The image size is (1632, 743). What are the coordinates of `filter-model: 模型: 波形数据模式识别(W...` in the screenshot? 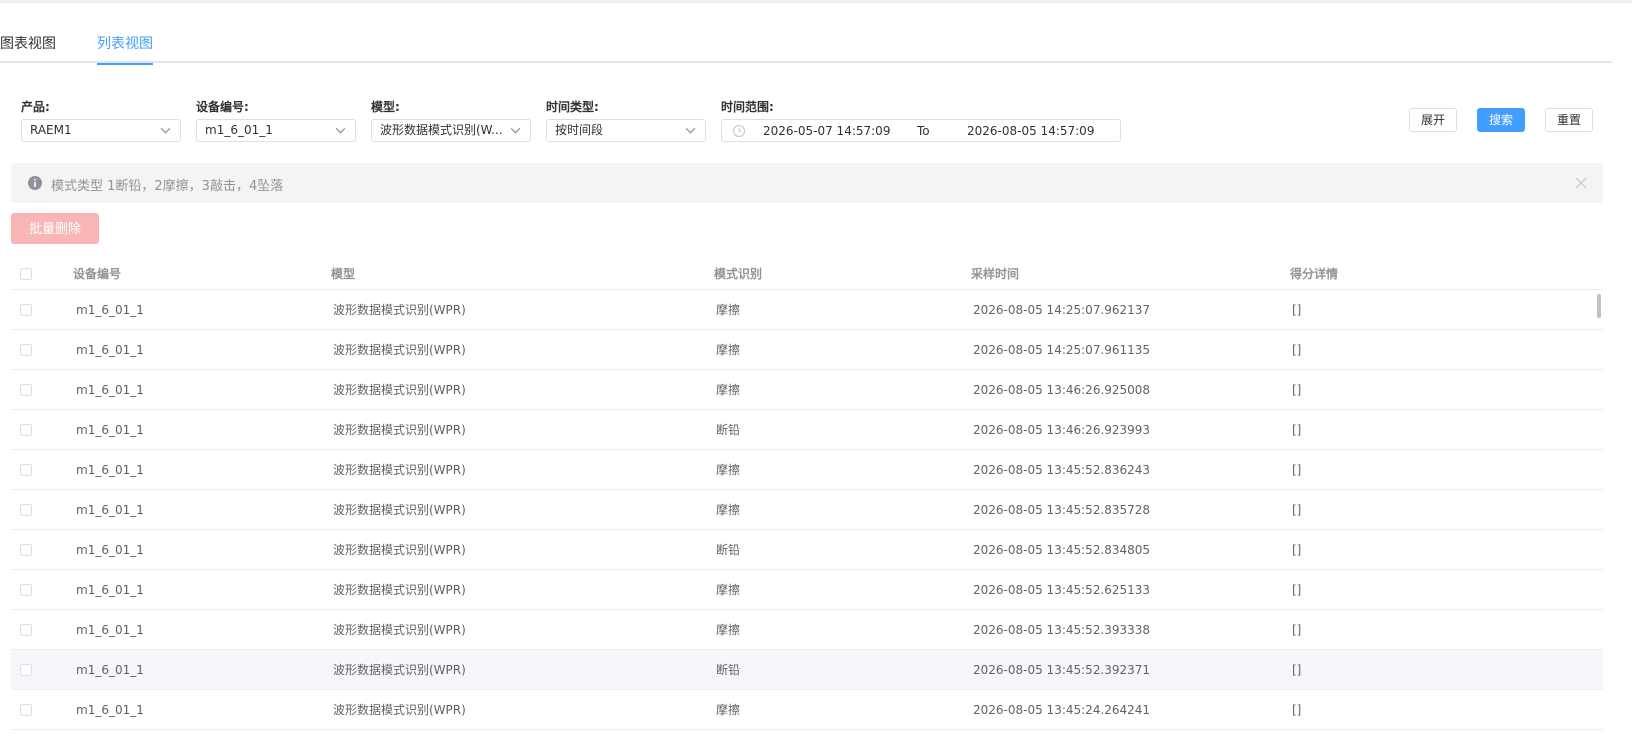 It's located at (451, 120).